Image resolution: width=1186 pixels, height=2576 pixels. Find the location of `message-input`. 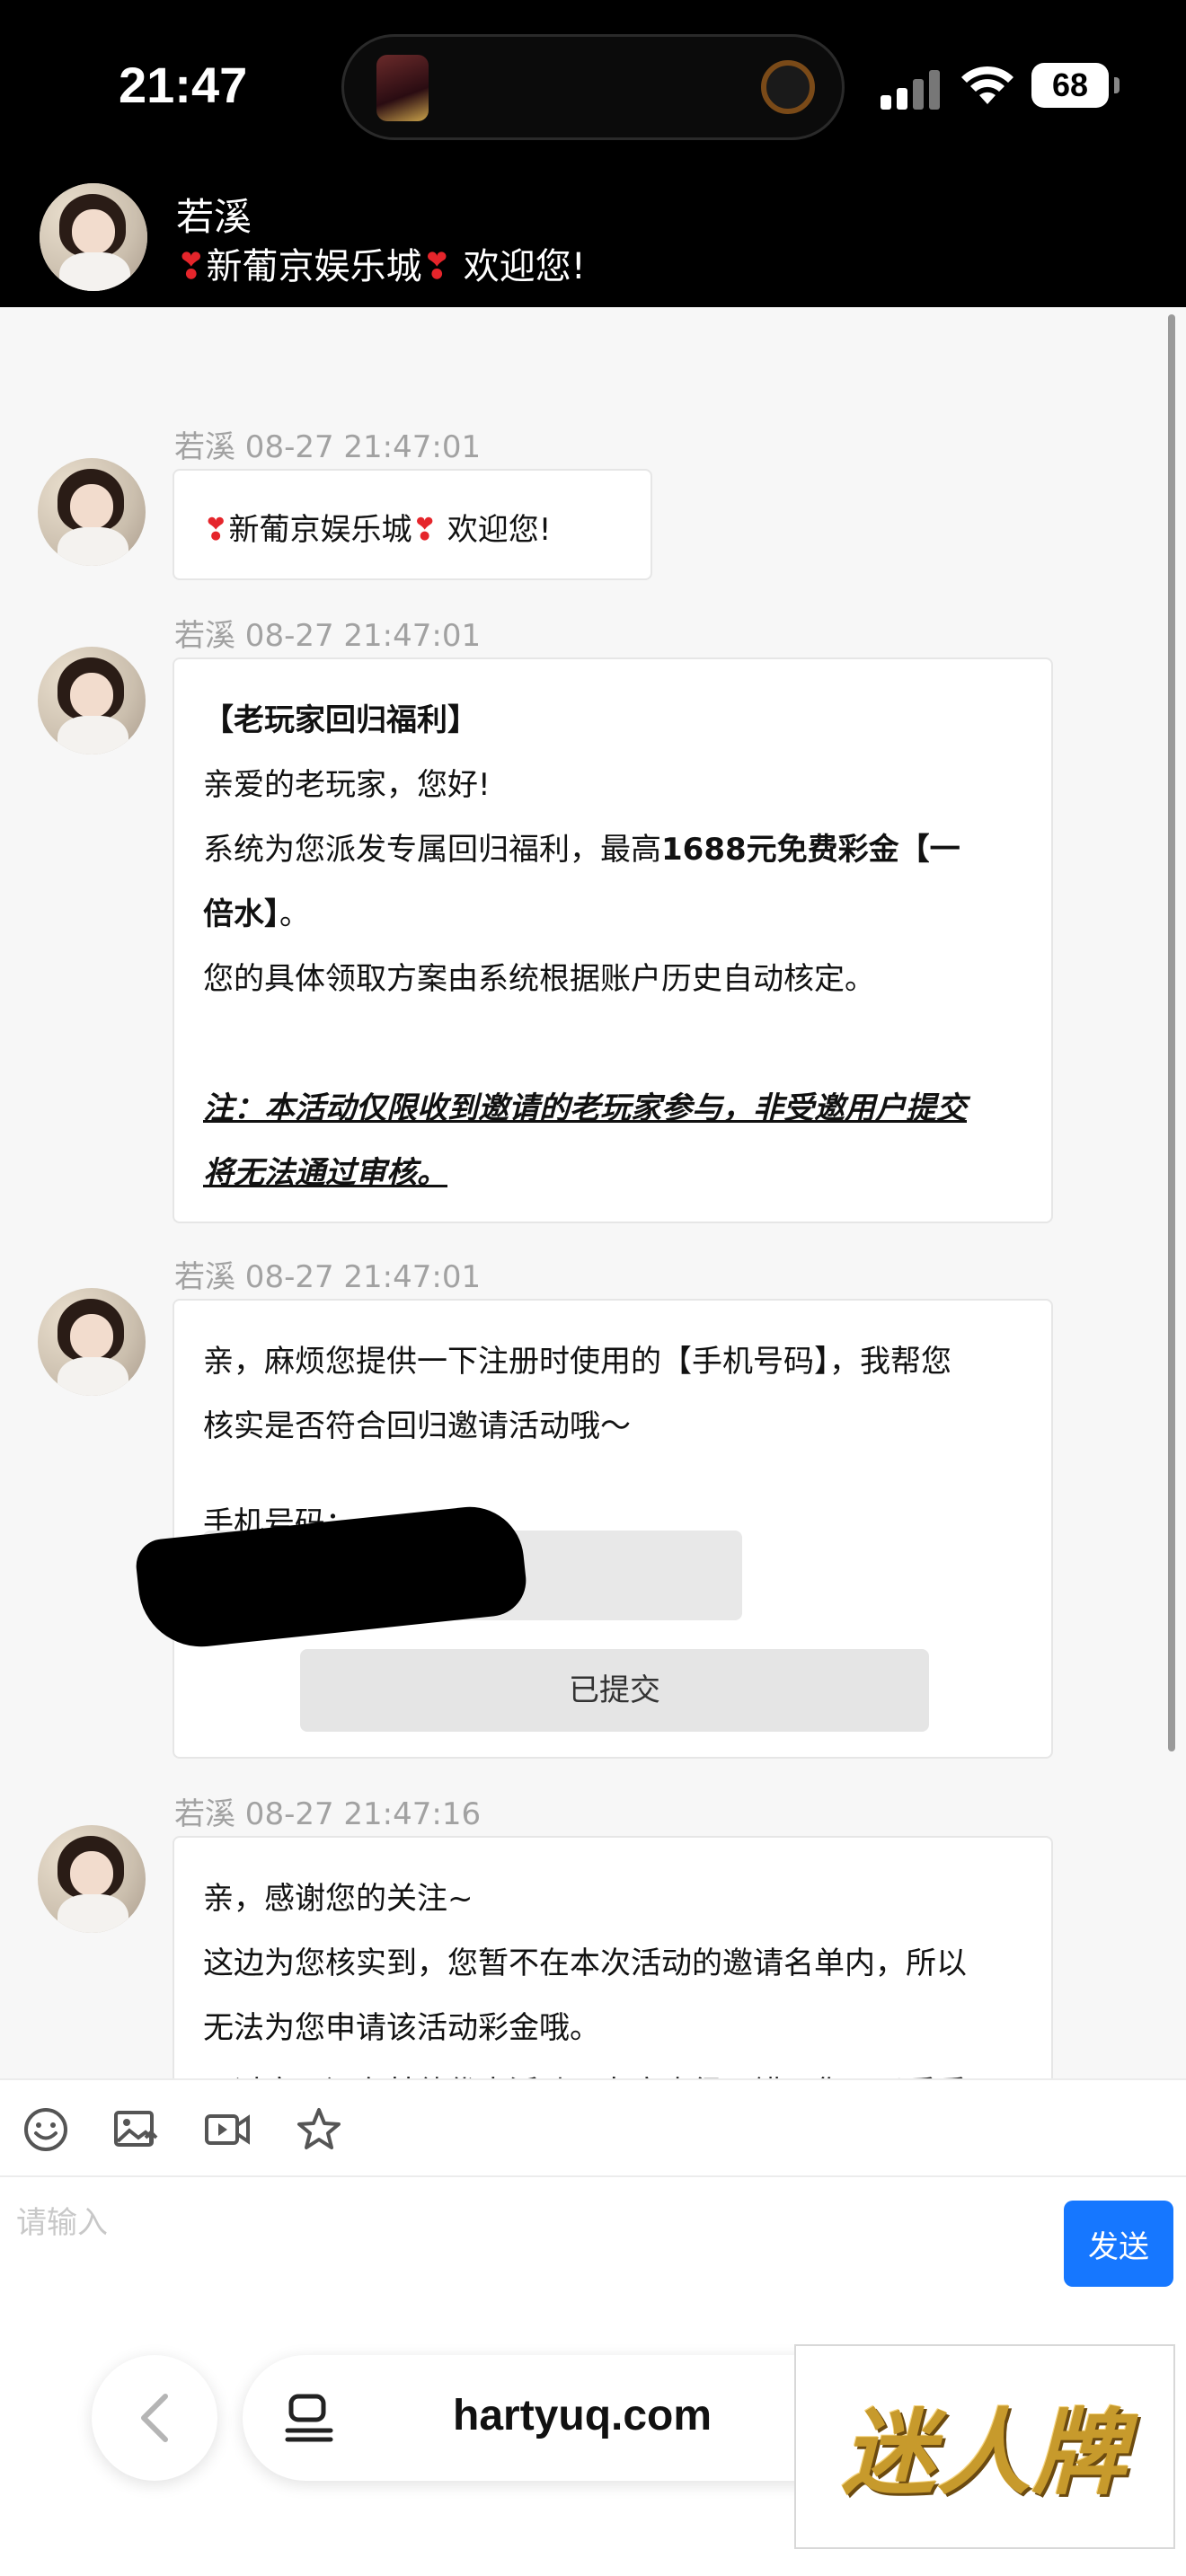

message-input is located at coordinates (532, 2223).